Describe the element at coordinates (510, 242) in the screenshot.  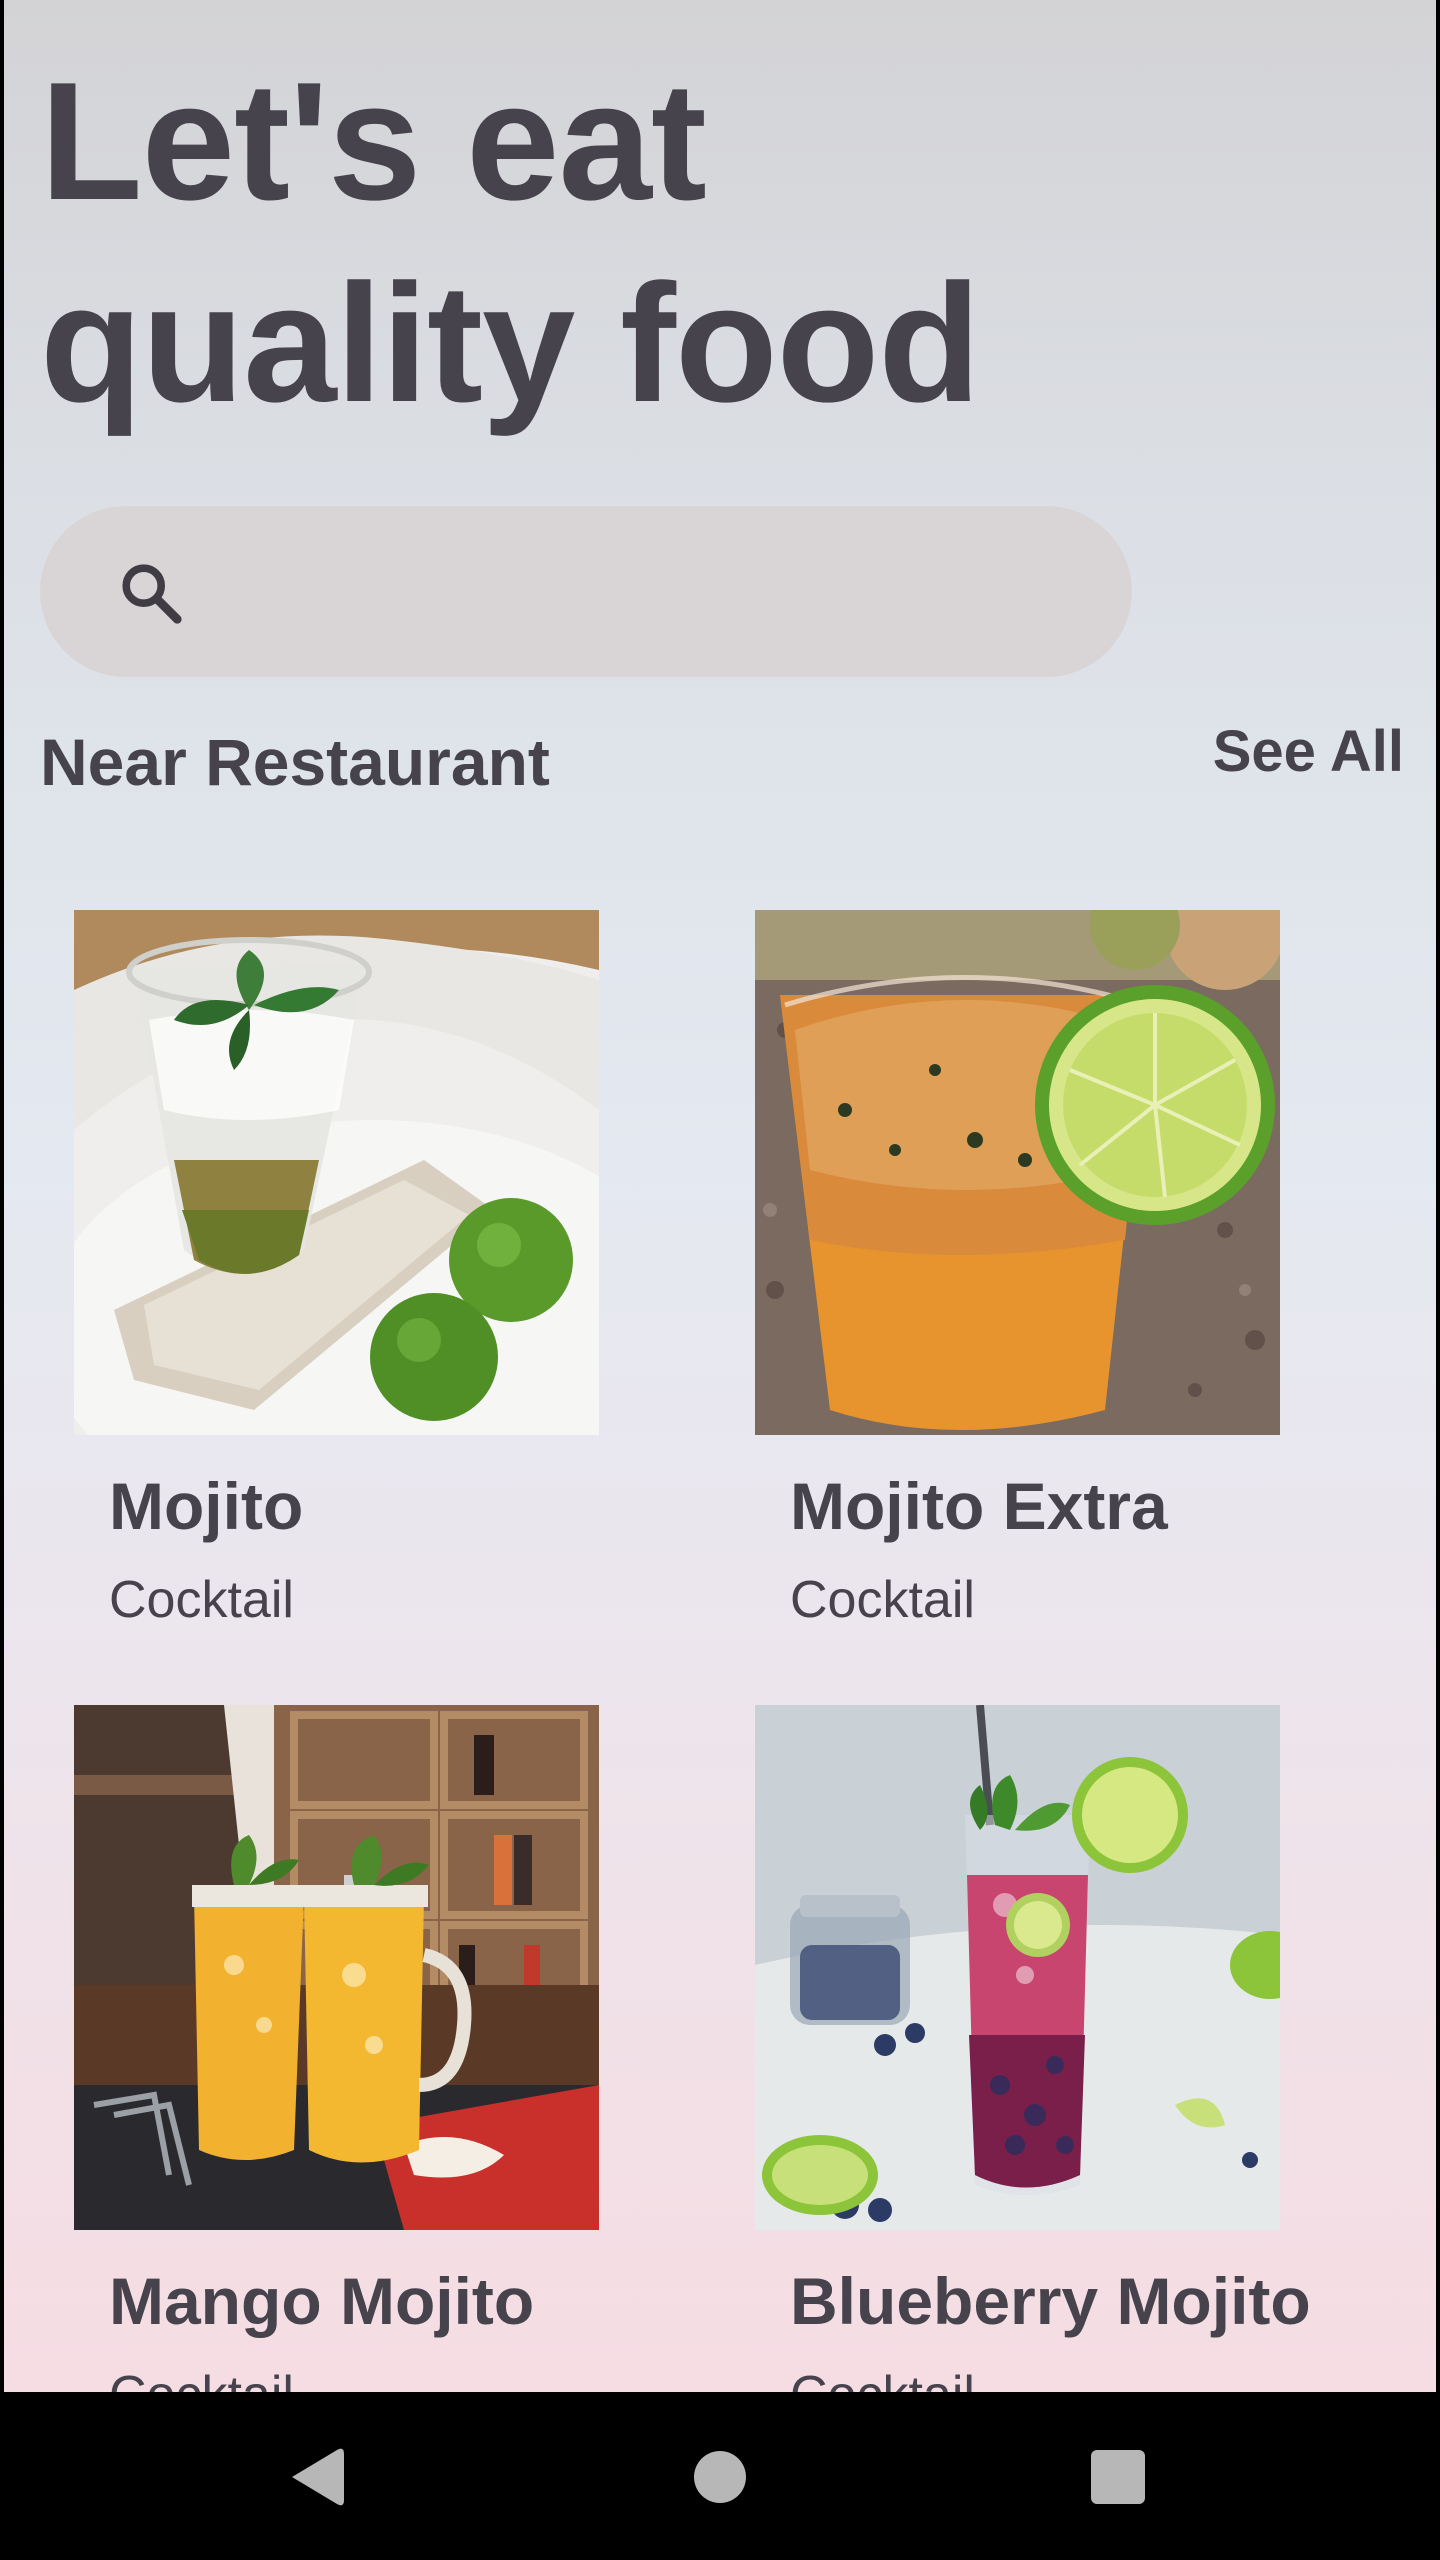
I see `page-title: Let's eat quality food` at that location.